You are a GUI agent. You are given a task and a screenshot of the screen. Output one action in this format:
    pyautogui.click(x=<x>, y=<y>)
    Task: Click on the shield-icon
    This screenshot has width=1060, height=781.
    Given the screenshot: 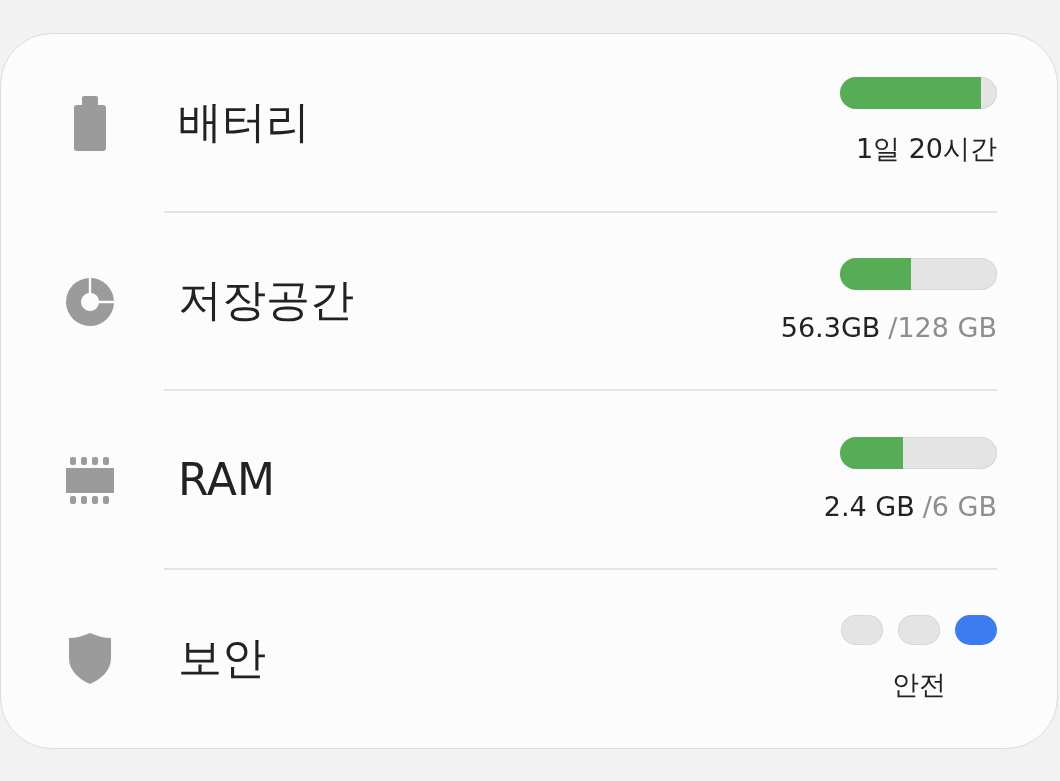 What is the action you would take?
    pyautogui.click(x=90, y=659)
    